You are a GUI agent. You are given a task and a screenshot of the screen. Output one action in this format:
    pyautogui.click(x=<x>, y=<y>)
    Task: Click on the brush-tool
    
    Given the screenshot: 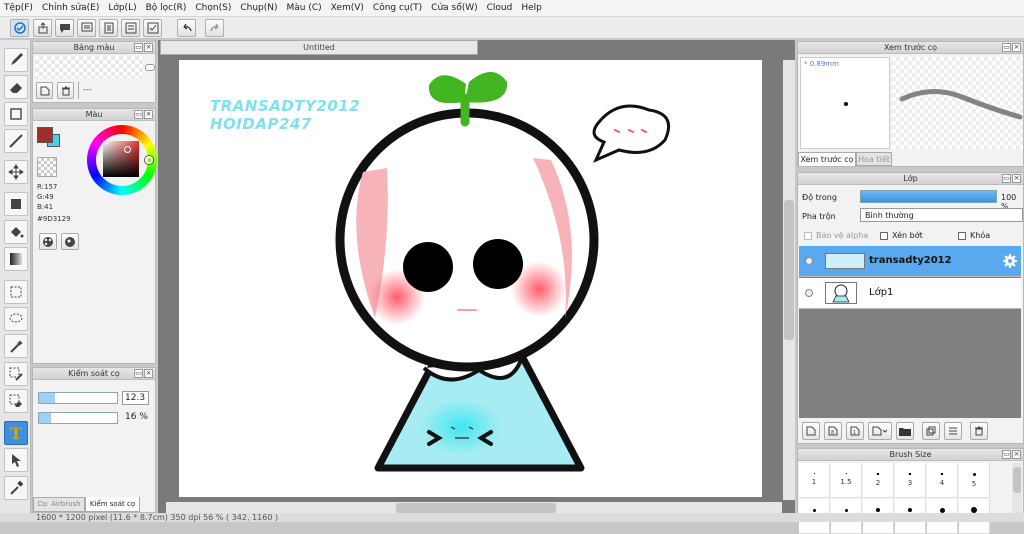 What is the action you would take?
    pyautogui.click(x=16, y=60)
    